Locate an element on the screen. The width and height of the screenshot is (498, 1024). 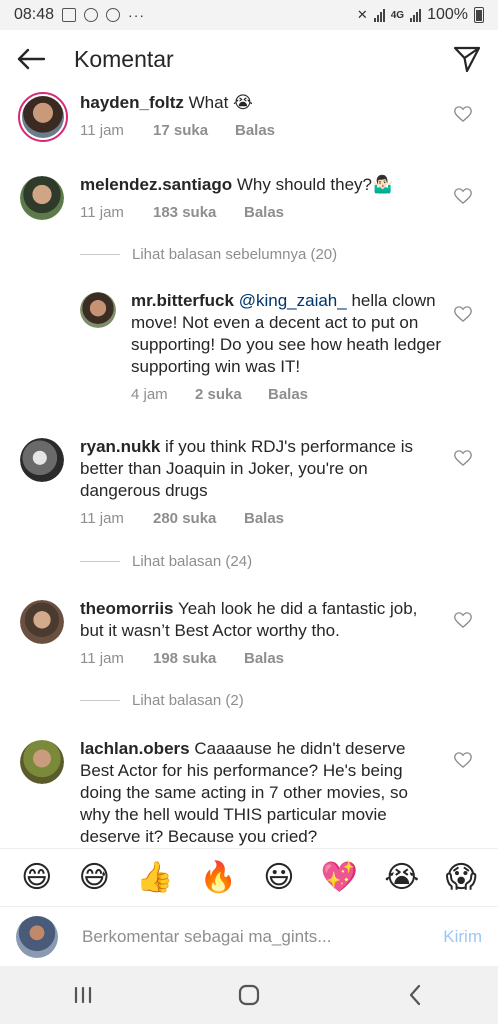
back-arrow-icon is located at coordinates (31, 59).